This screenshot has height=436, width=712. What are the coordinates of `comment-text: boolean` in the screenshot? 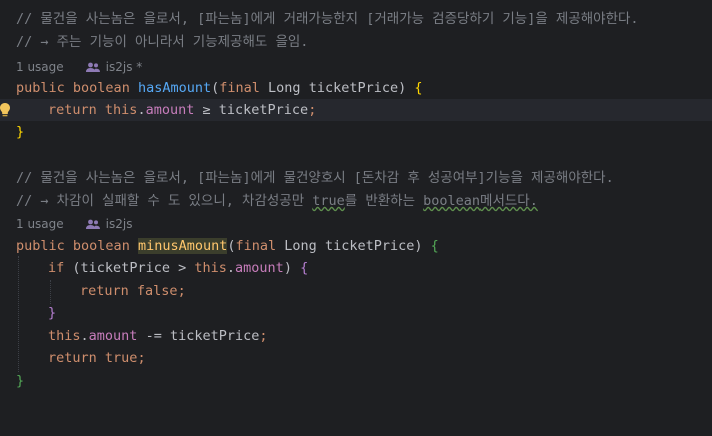 It's located at (452, 201).